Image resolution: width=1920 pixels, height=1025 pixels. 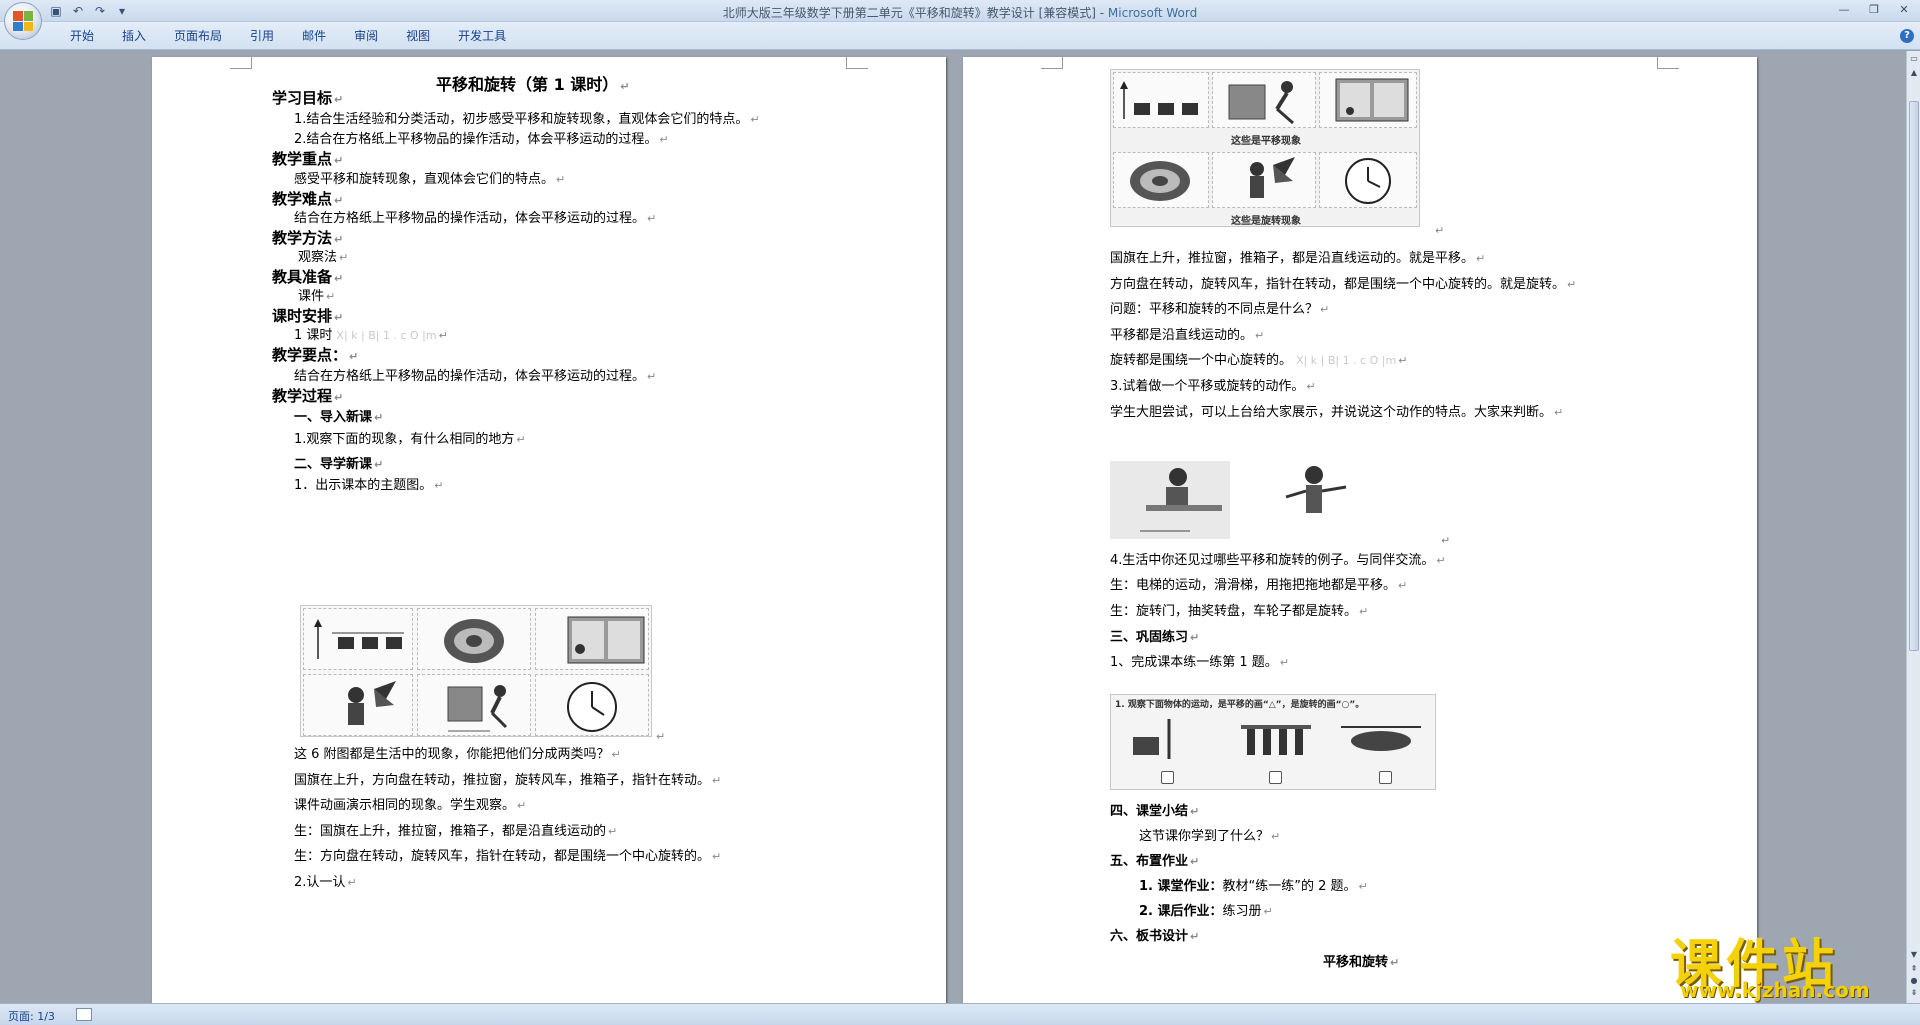 What do you see at coordinates (1907, 36) in the screenshot?
I see `help-icon: ?` at bounding box center [1907, 36].